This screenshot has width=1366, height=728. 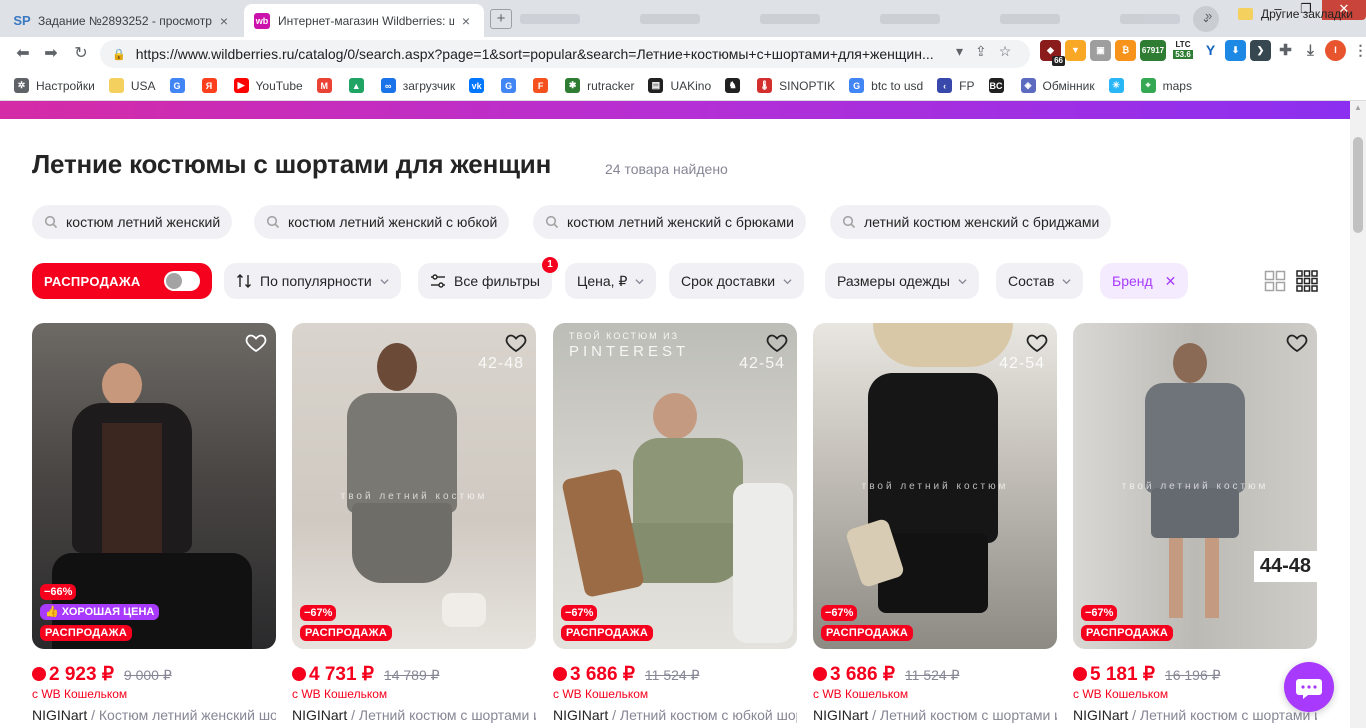 I want to click on price-row: 3 686 ₽ 11 524 ₽, so click(x=886, y=674).